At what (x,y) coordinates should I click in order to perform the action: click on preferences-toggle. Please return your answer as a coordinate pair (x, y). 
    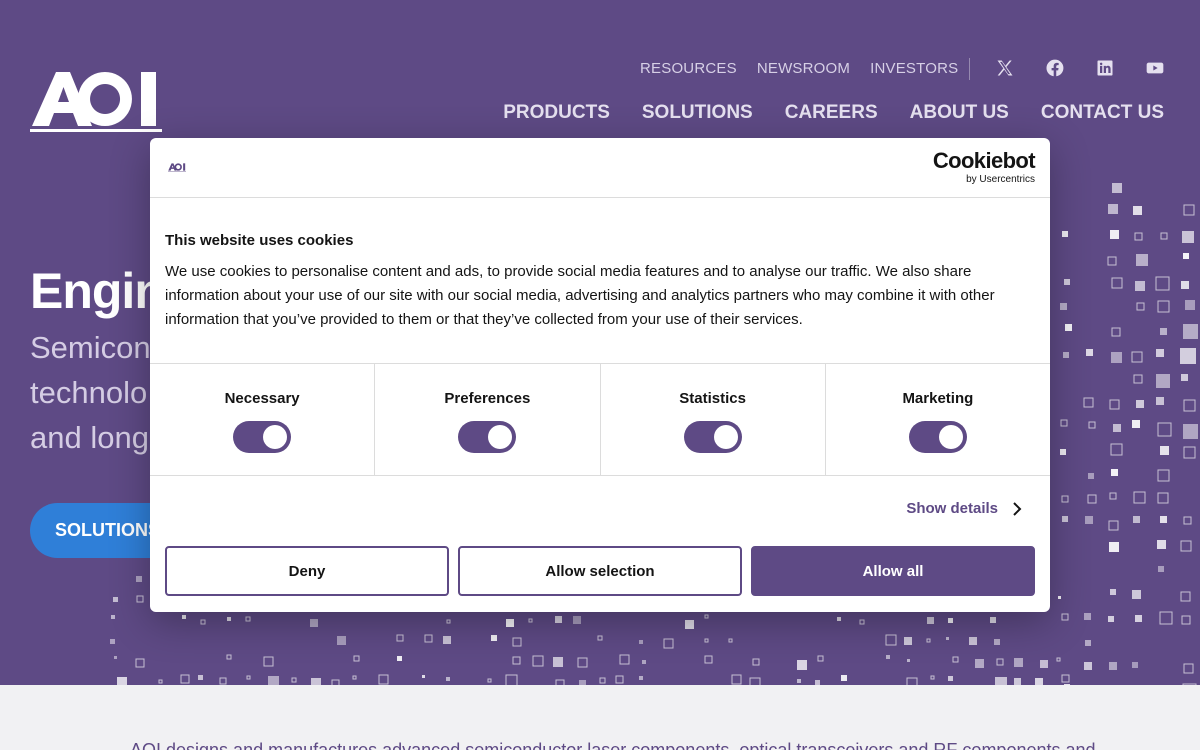
    Looking at the image, I should click on (487, 437).